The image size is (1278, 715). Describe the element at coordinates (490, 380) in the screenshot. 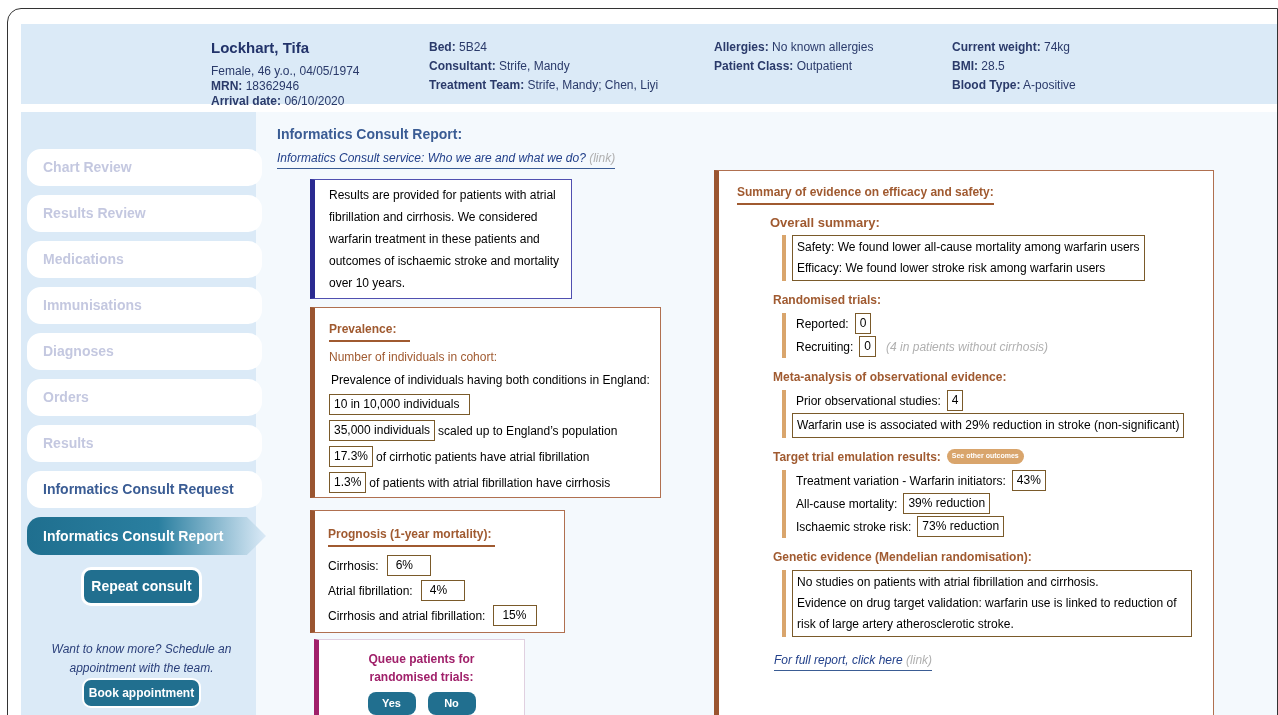

I see `prevalence-text: Prevalence of individuals having both conditions in England:` at that location.